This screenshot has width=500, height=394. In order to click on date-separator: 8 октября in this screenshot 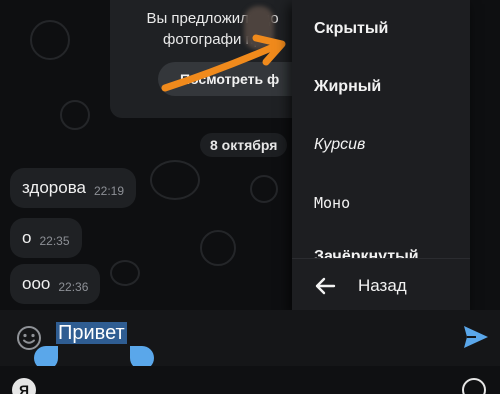, I will do `click(244, 145)`.